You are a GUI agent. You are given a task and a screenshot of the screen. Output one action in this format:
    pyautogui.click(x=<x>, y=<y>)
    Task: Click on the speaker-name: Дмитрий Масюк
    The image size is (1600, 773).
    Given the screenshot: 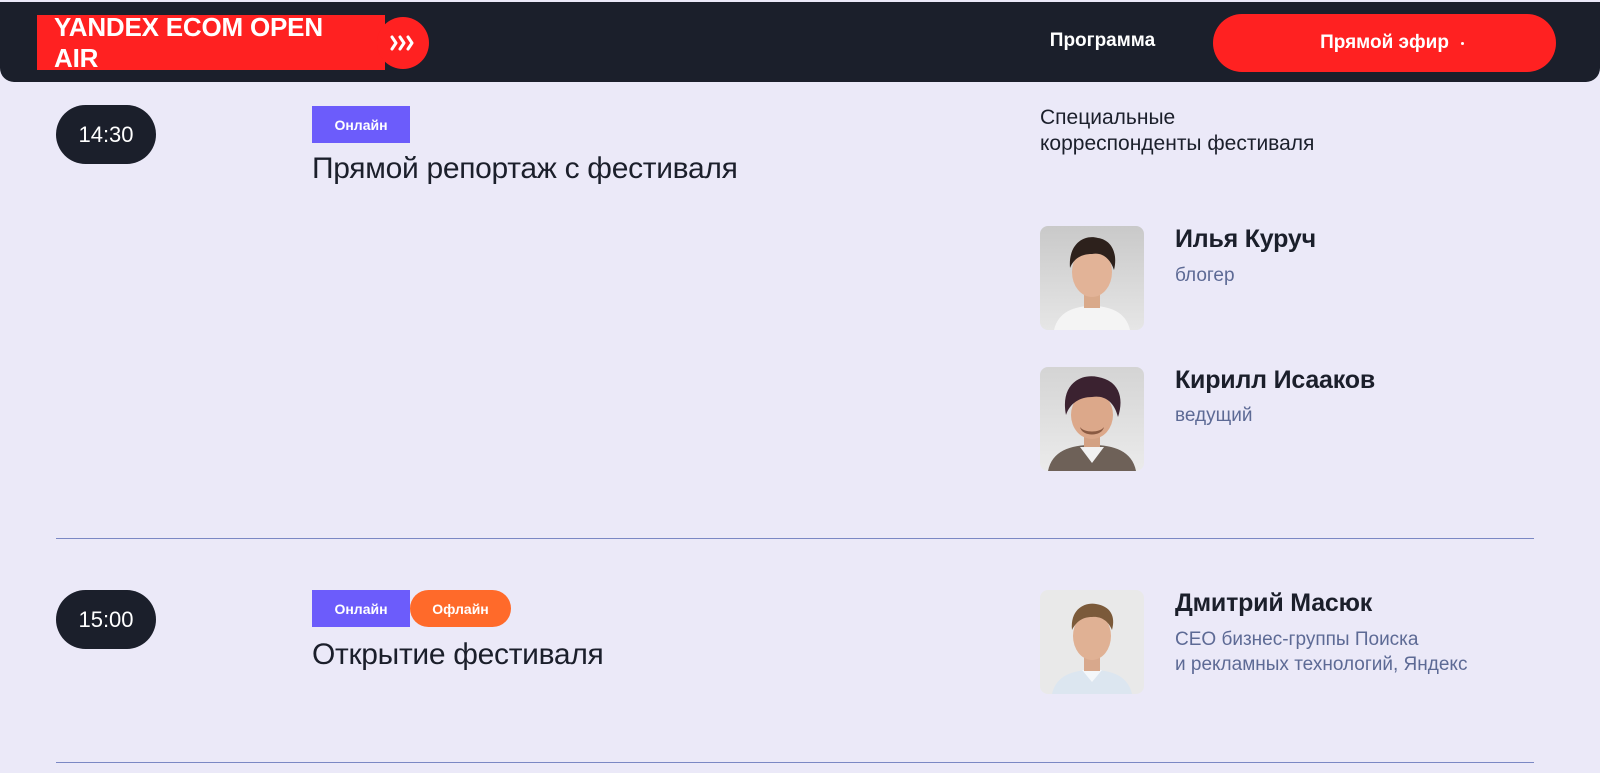 What is the action you would take?
    pyautogui.click(x=1274, y=603)
    